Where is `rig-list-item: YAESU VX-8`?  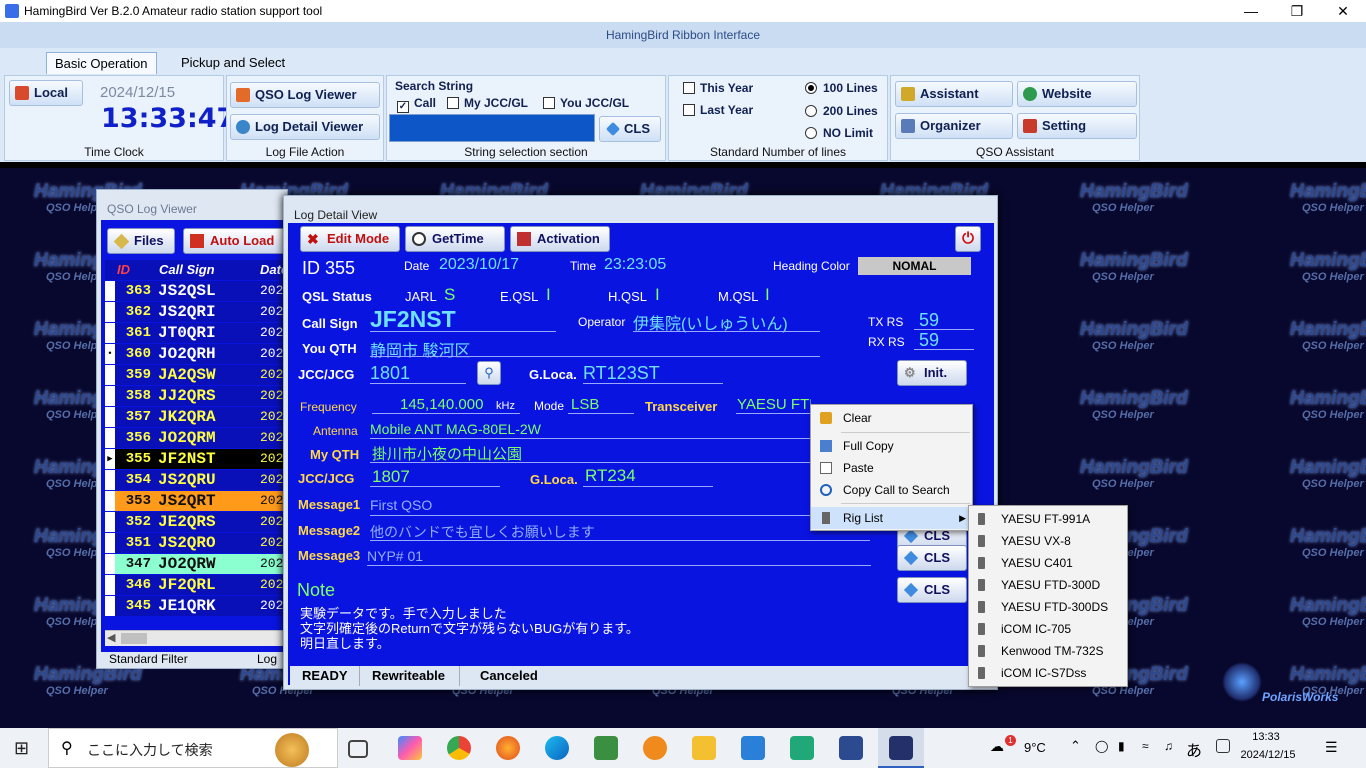
rig-list-item: YAESU VX-8 is located at coordinates (1048, 541).